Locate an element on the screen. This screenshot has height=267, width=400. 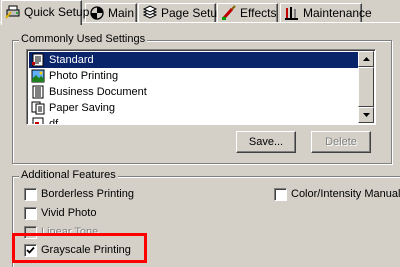
vivid-photo-checkbox: Vivid Photo is located at coordinates (60, 213).